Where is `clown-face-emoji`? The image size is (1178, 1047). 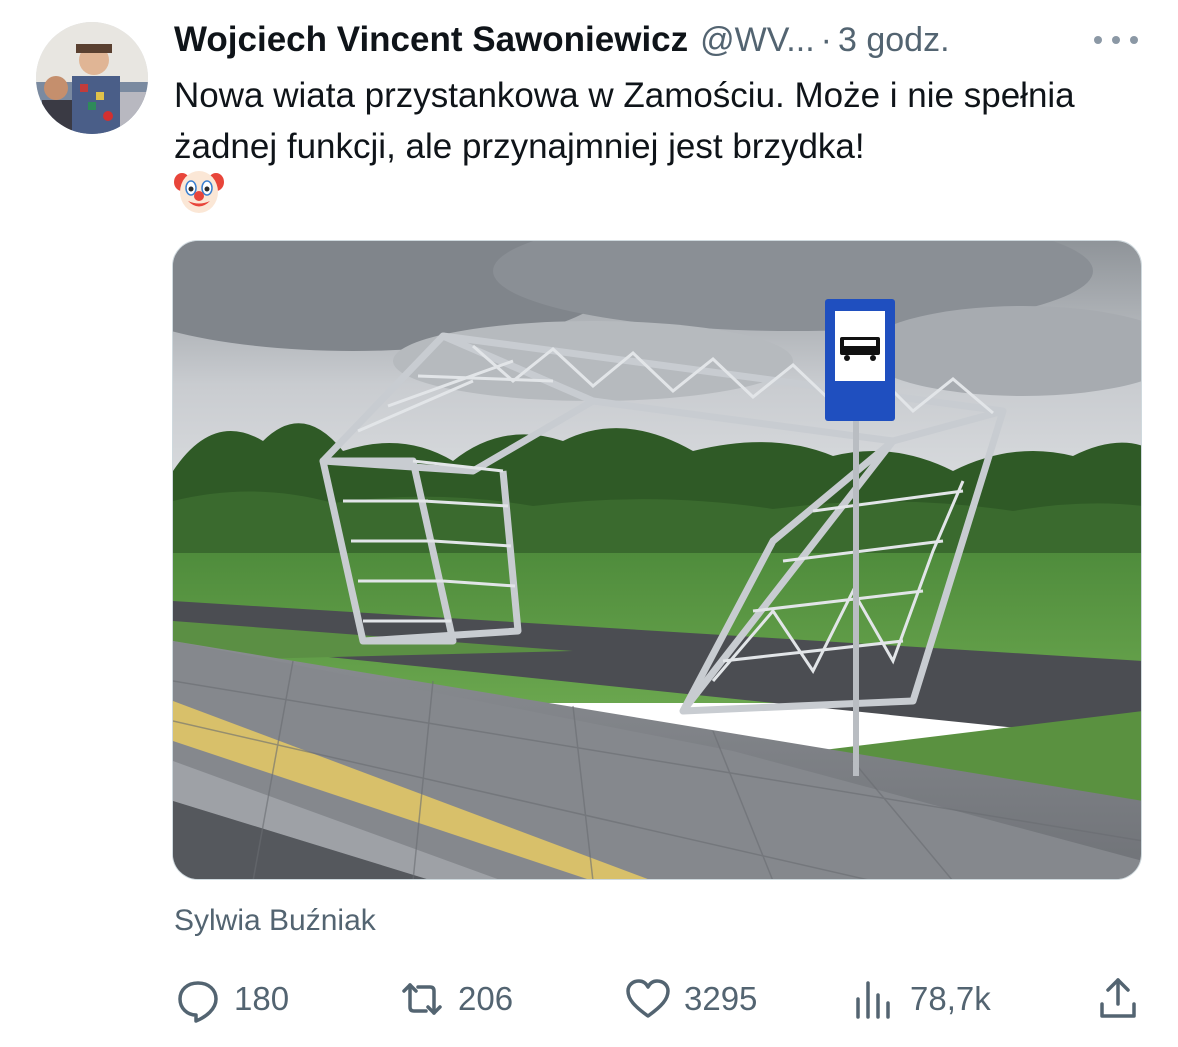 clown-face-emoji is located at coordinates (199, 191).